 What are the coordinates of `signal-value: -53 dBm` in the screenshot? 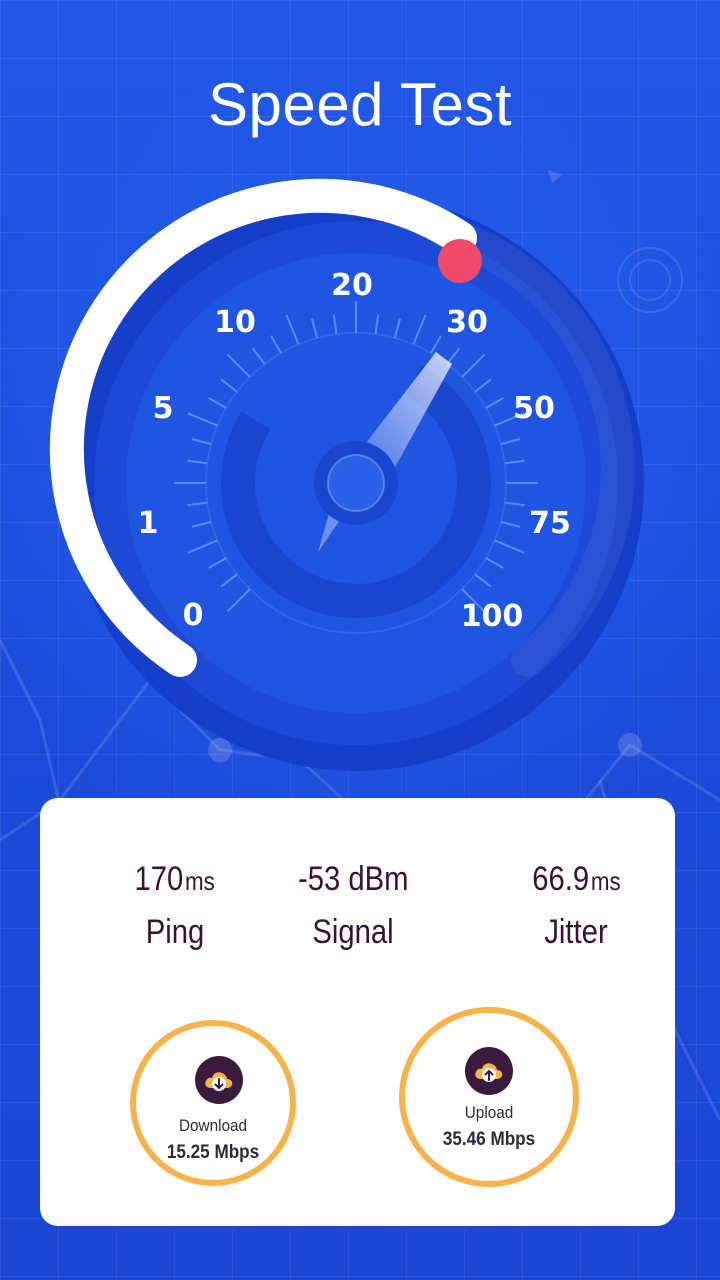 It's located at (353, 879).